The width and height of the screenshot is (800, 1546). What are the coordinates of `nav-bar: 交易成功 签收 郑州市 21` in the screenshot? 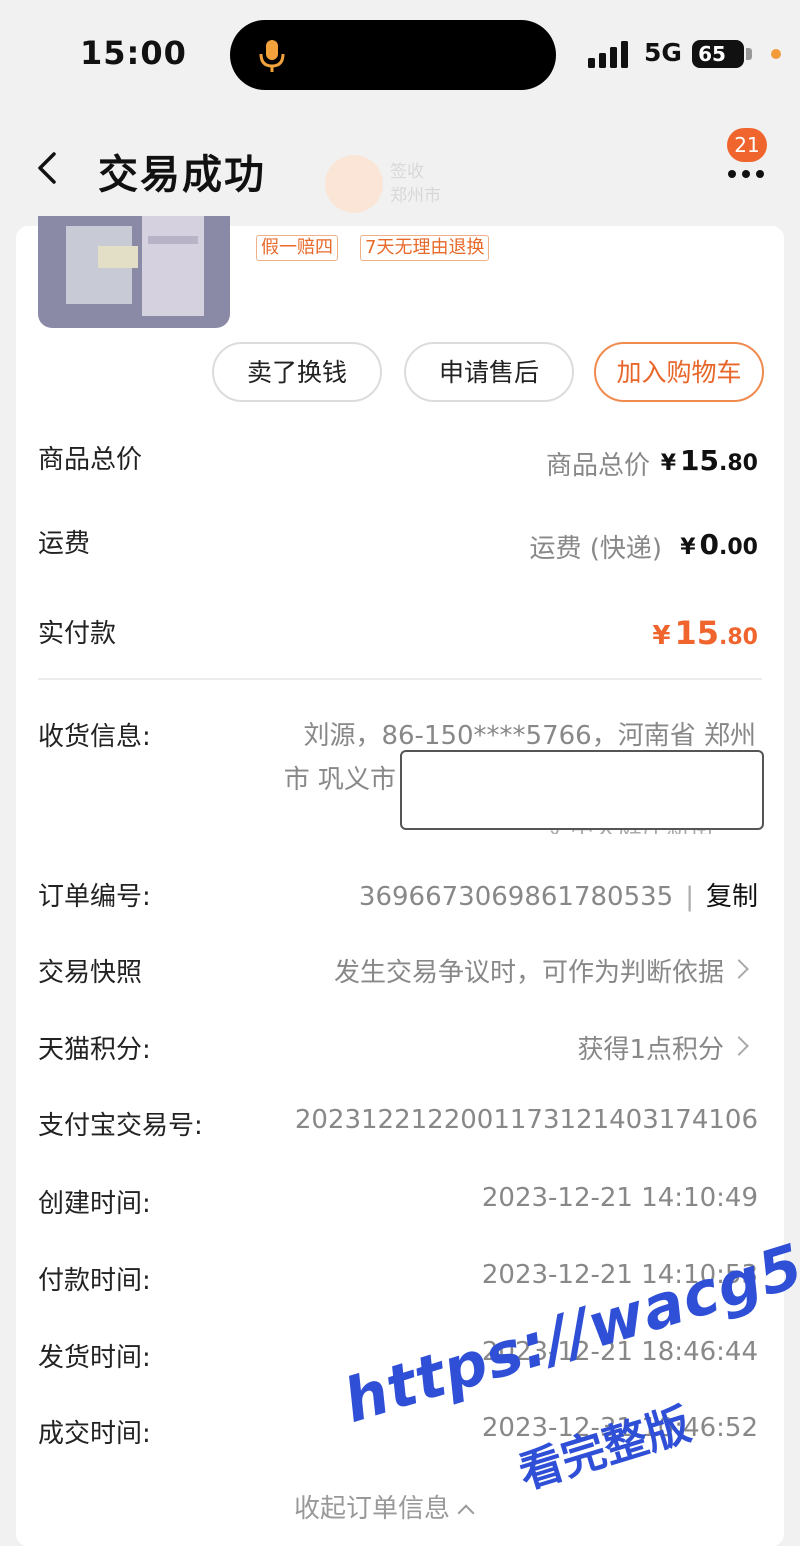 It's located at (400, 167).